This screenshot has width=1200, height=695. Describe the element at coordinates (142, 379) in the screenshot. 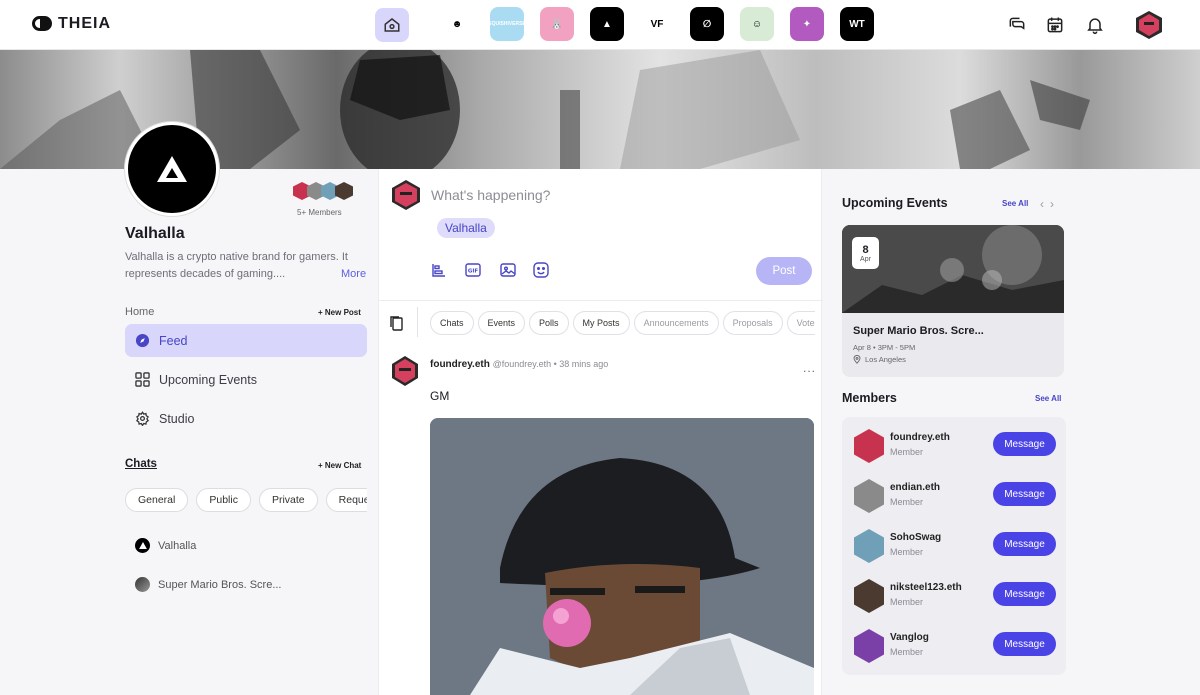

I see `grid-icon` at that location.